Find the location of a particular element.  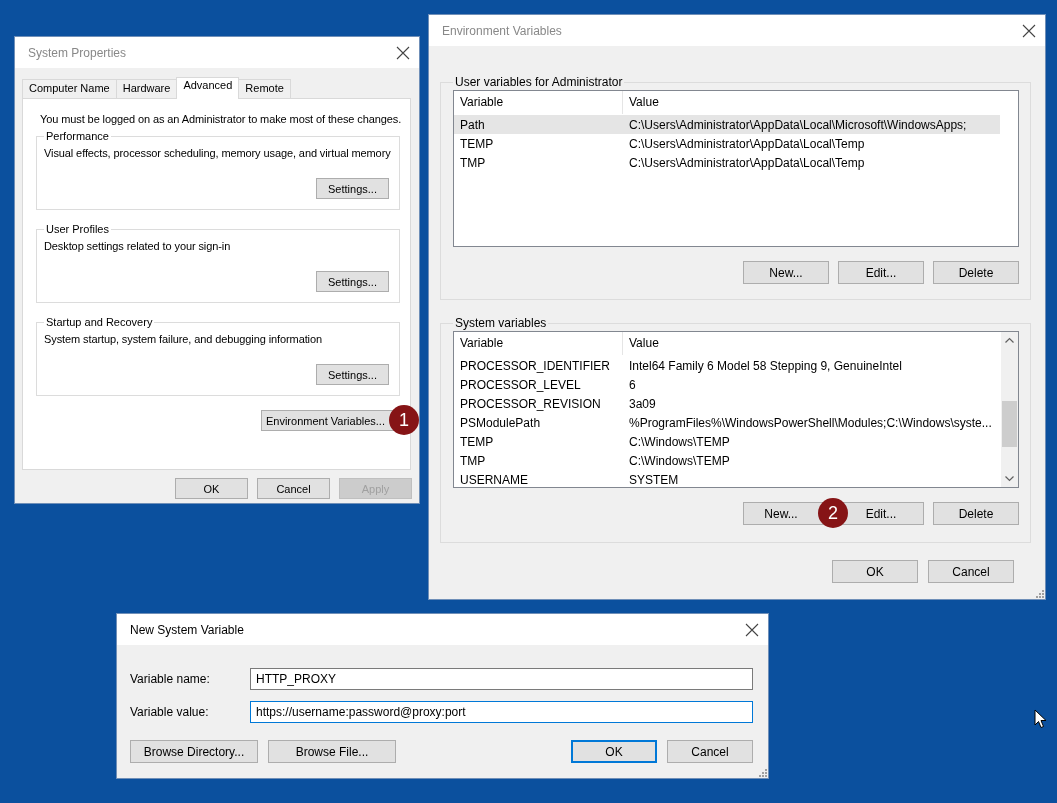

group-title: Startup and Recovery is located at coordinates (99, 322).